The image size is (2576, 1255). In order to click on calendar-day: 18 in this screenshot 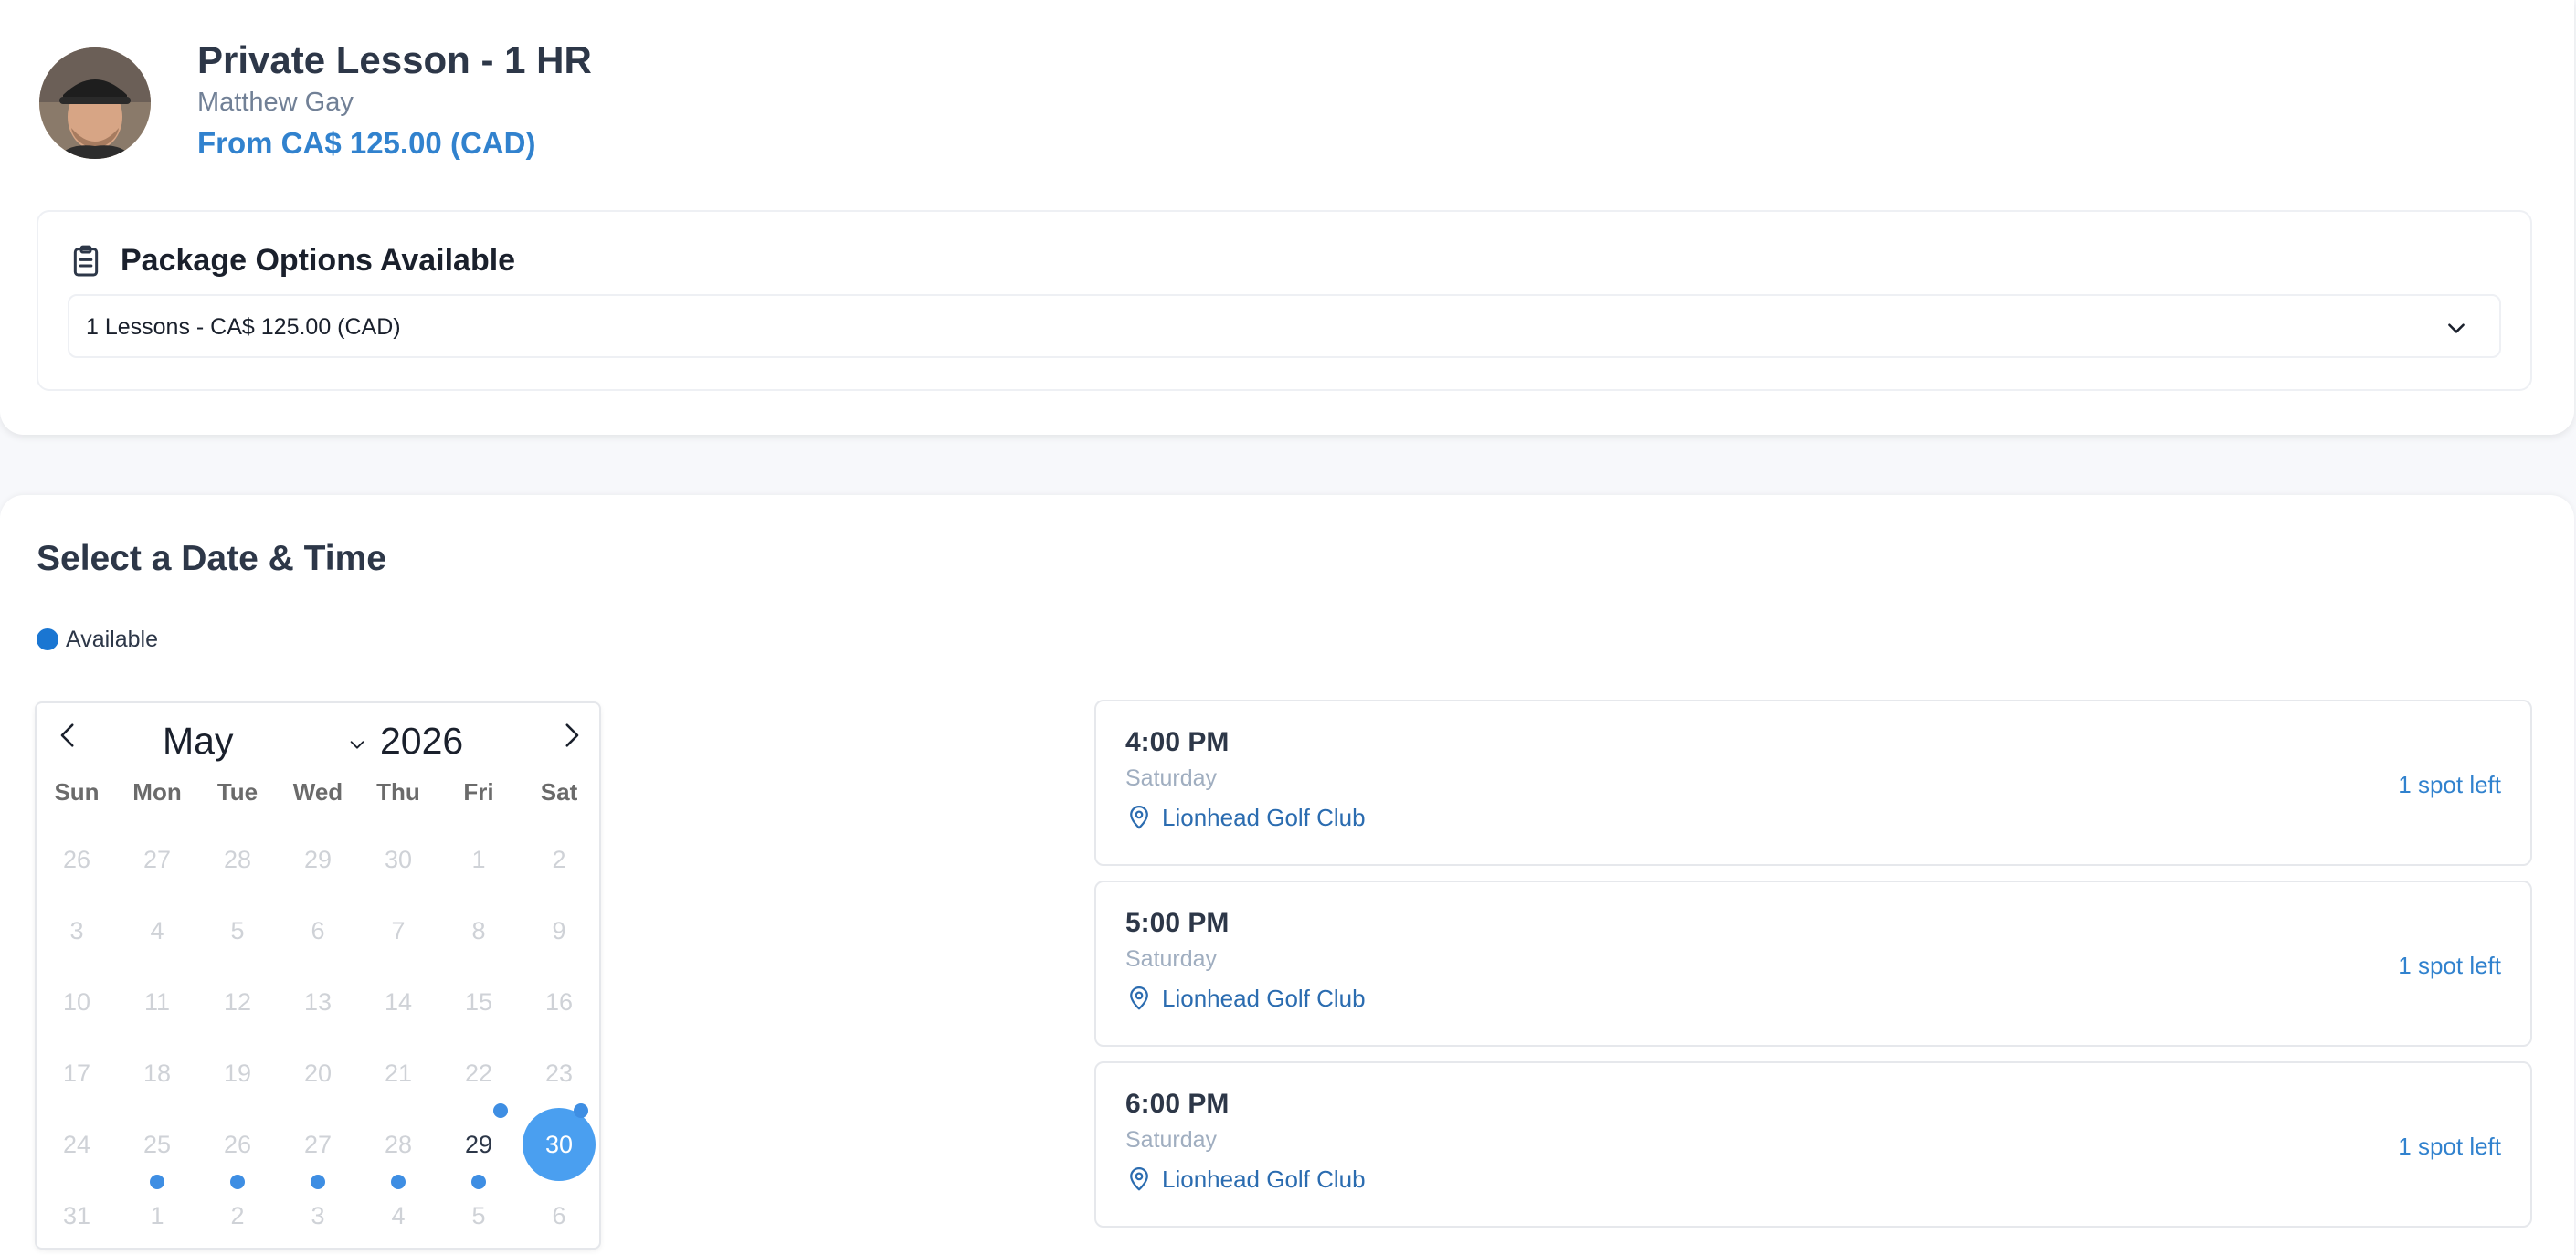, I will do `click(157, 1073)`.